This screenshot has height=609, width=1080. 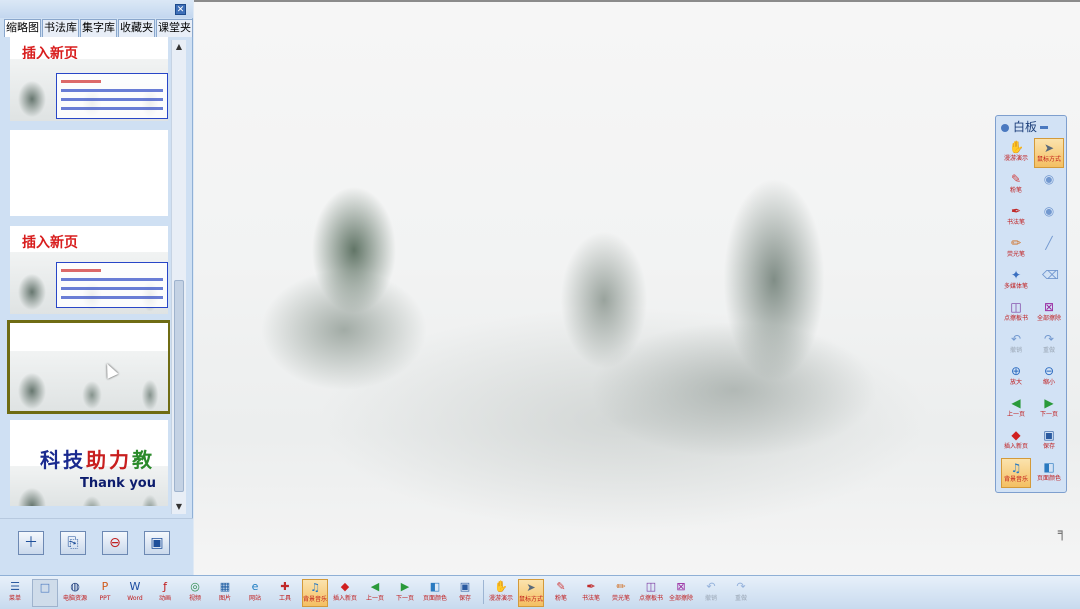 I want to click on wb-button-arrow: ➤ 鼠标方式, so click(x=1049, y=153).